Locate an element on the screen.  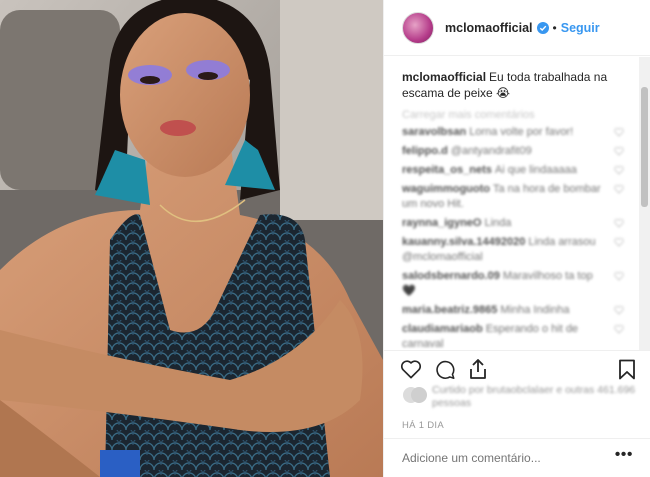
post-timestamp: HÁ 1 DIA is located at coordinates (423, 425).